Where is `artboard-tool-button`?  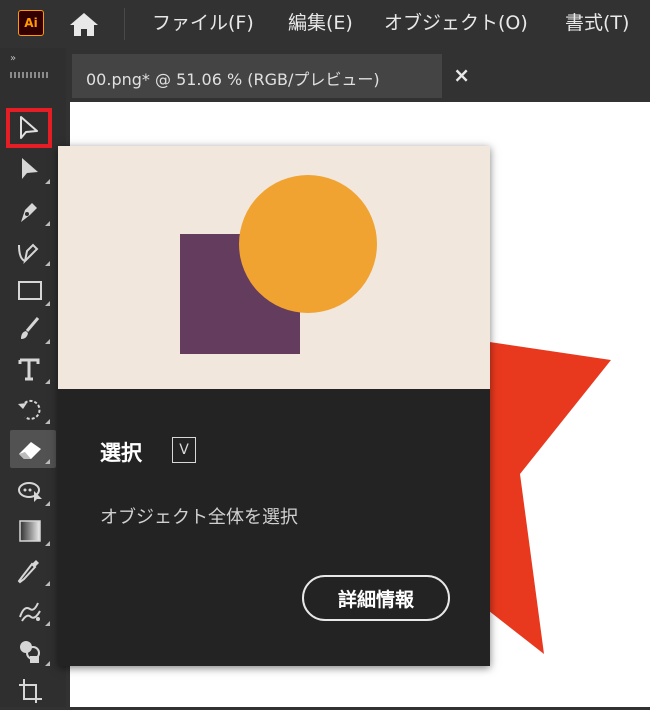
artboard-tool-button is located at coordinates (33, 691).